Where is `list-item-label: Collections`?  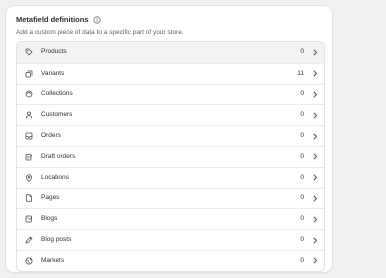 list-item-label: Collections is located at coordinates (57, 94).